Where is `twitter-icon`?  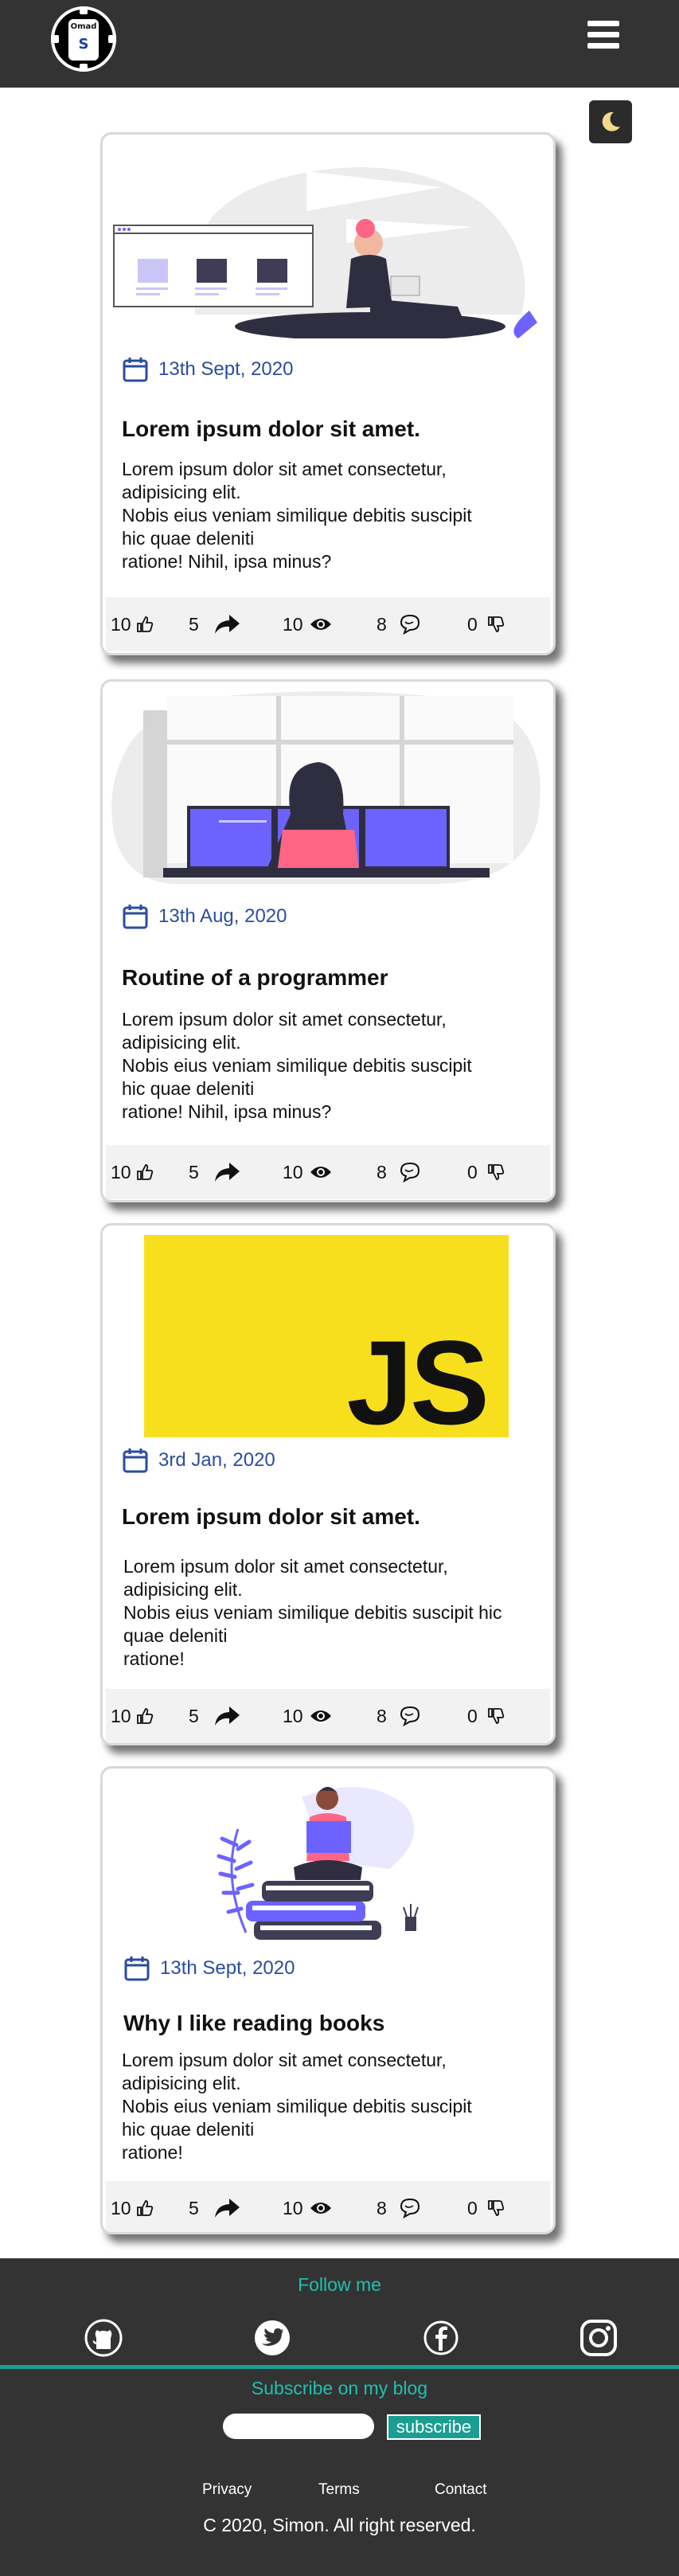 twitter-icon is located at coordinates (272, 2338).